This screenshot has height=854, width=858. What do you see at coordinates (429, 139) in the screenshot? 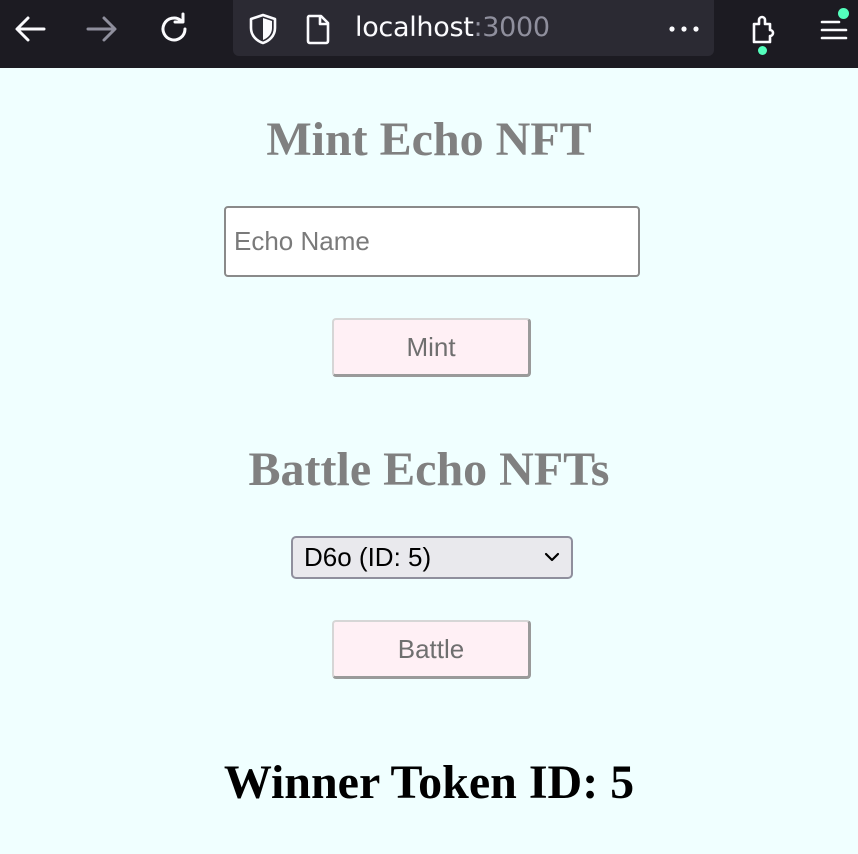
I see `mint-title: Mint Echo NFT` at bounding box center [429, 139].